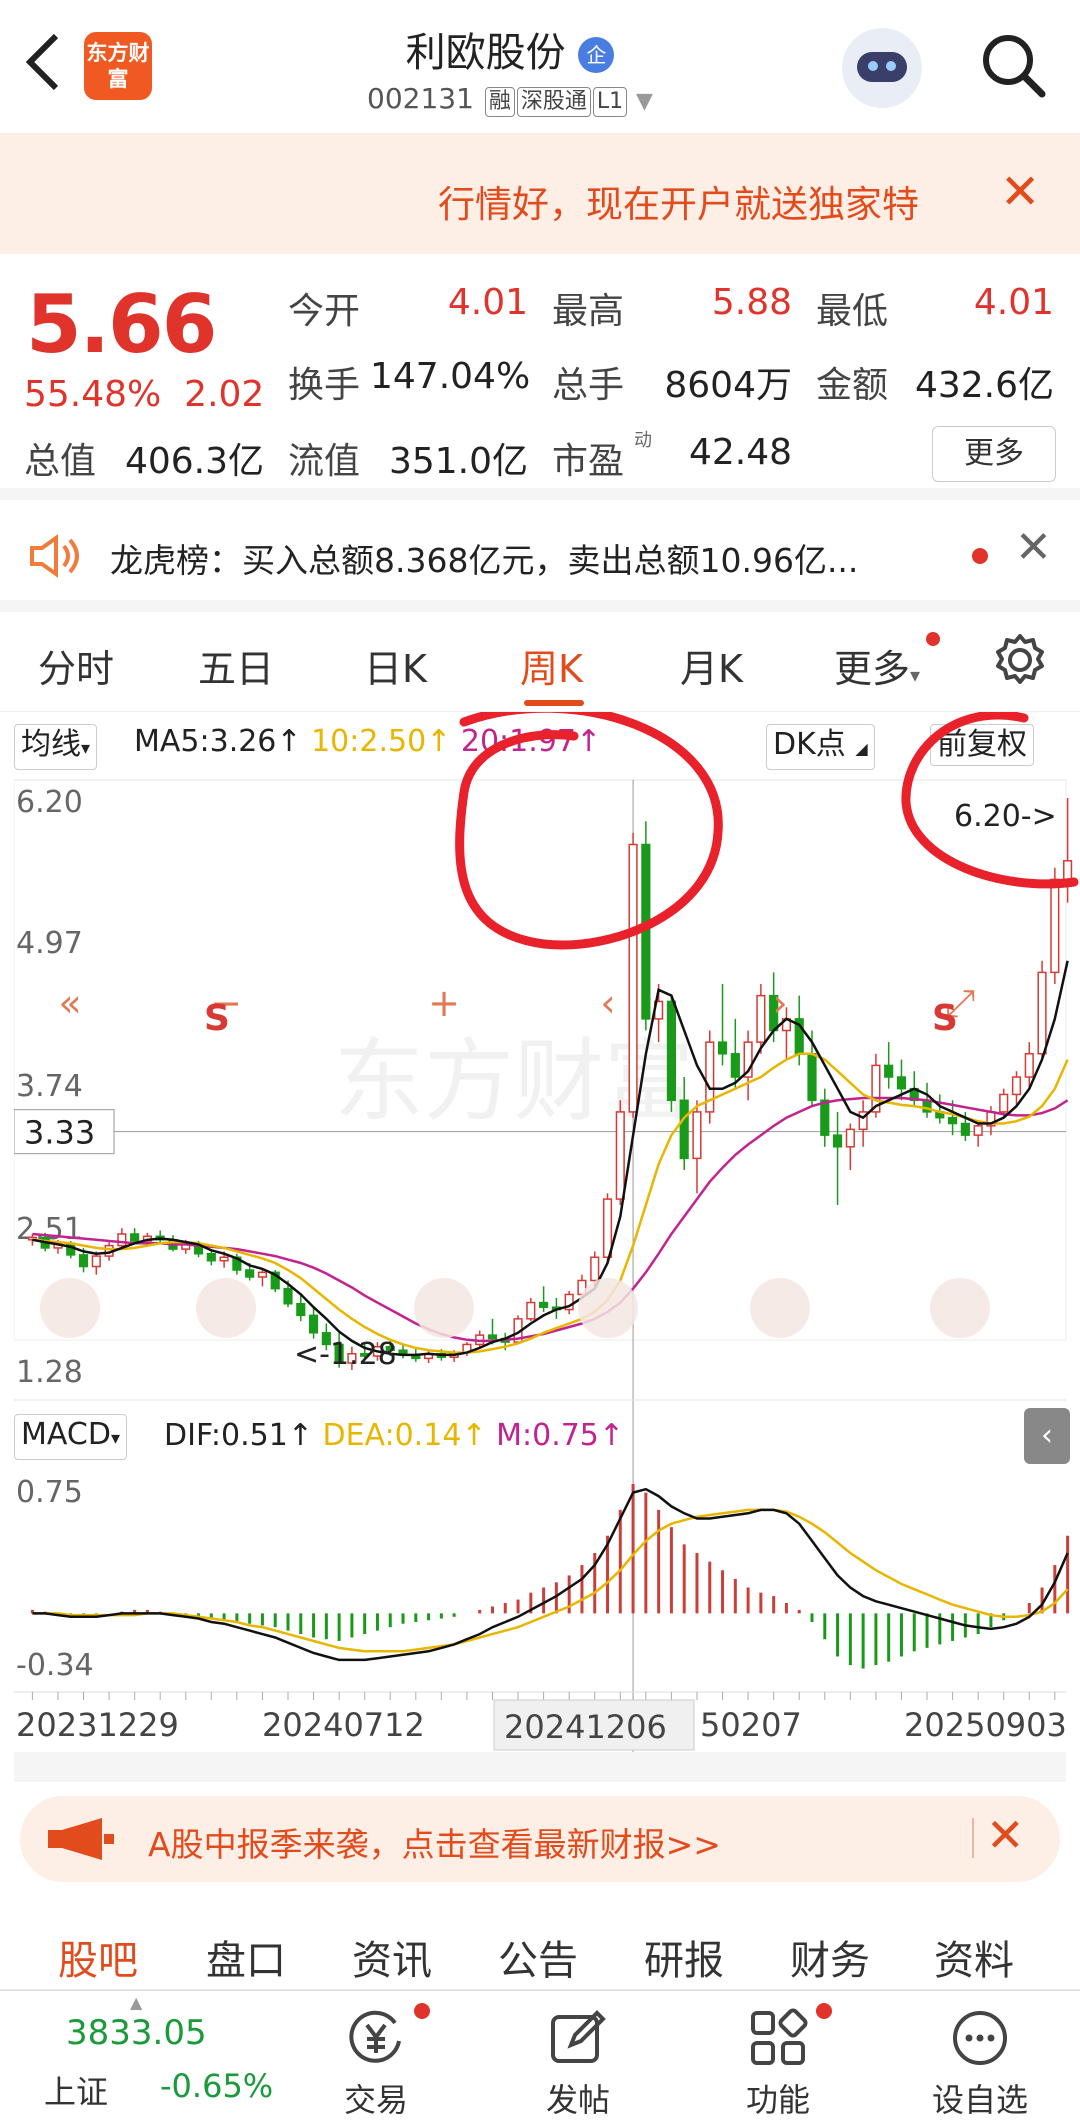  What do you see at coordinates (510, 99) in the screenshot?
I see `stock-code-row: 002131 融深股通 L1 ▼` at bounding box center [510, 99].